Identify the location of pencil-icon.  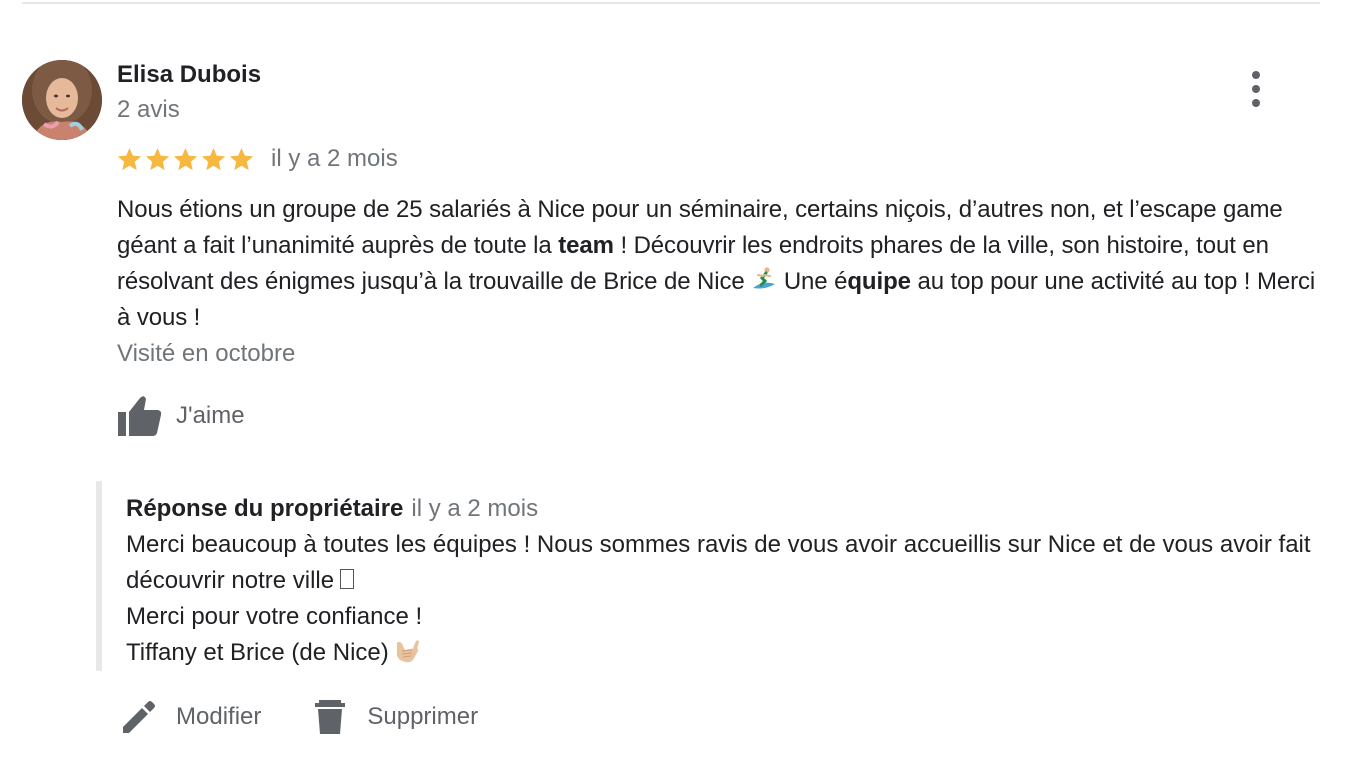
(139, 717).